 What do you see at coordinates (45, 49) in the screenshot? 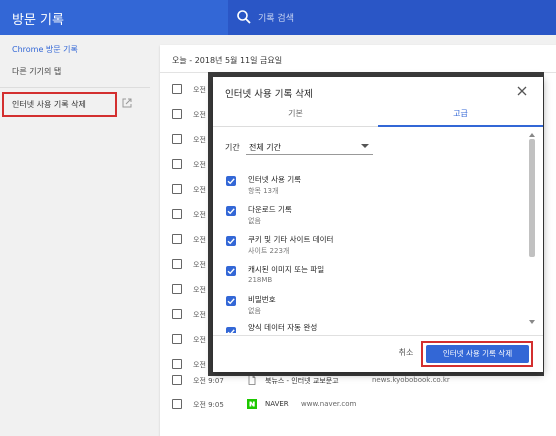
I see `sidebar-item-chrome-history: Chrome 방문 기록` at bounding box center [45, 49].